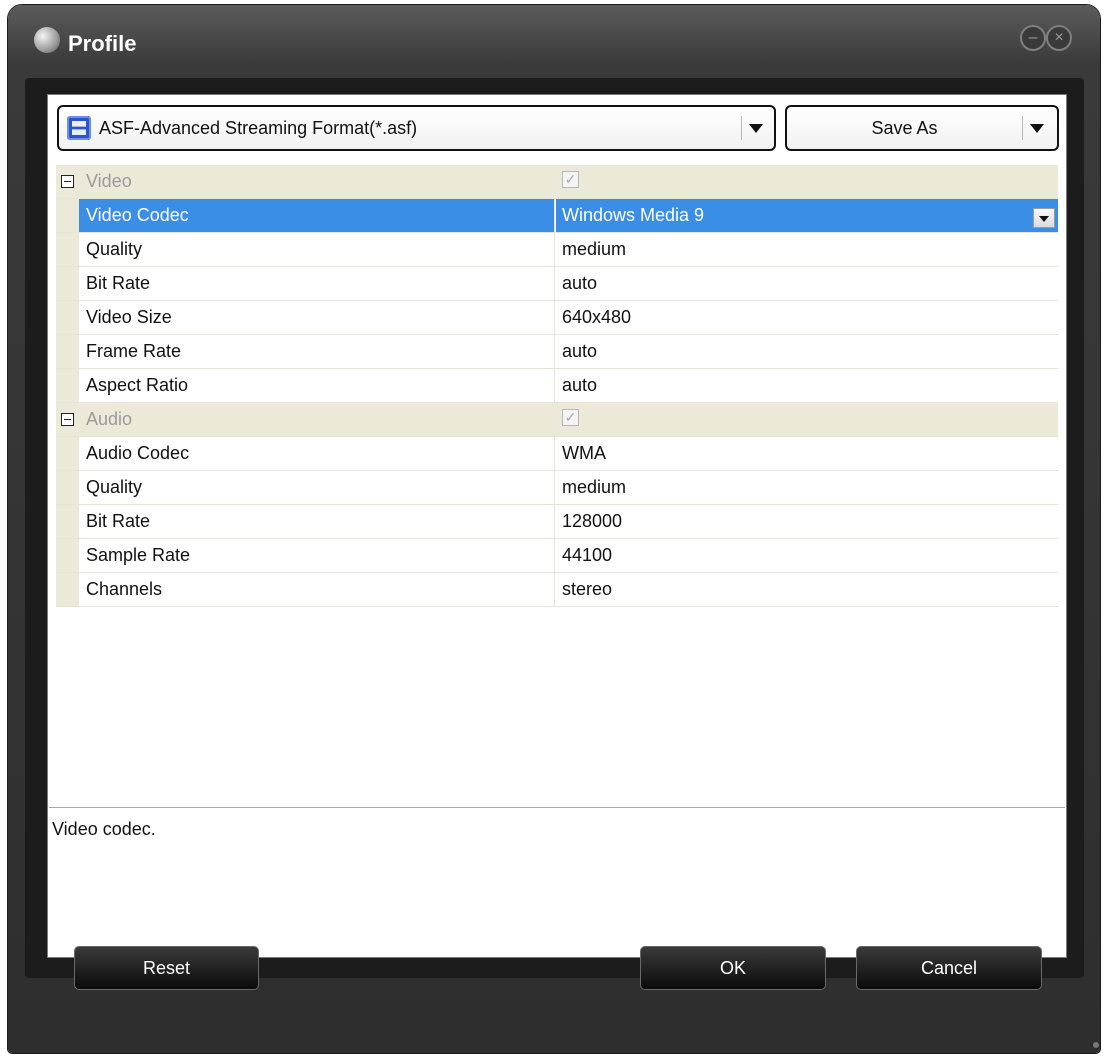 This screenshot has height=1056, width=1105. I want to click on property-row: Bit Rate auto, so click(557, 284).